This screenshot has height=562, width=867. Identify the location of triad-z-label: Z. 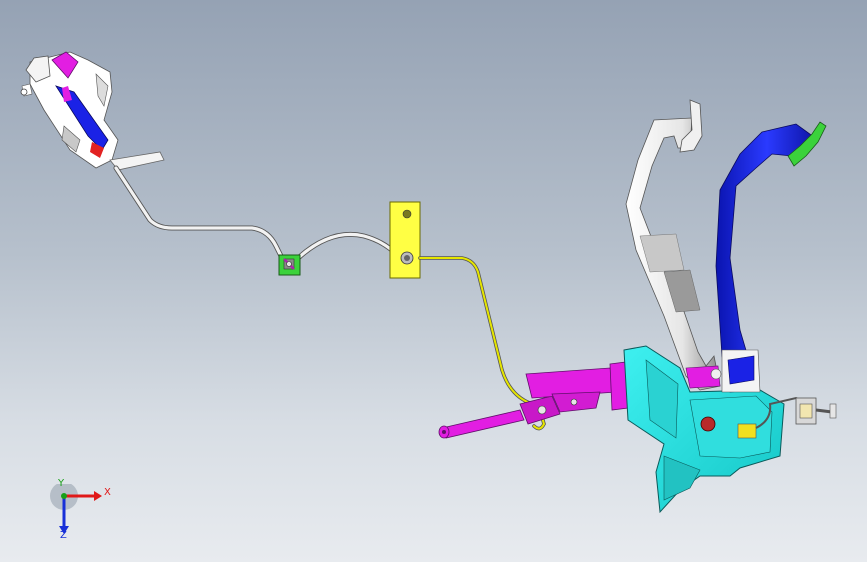
(63, 535).